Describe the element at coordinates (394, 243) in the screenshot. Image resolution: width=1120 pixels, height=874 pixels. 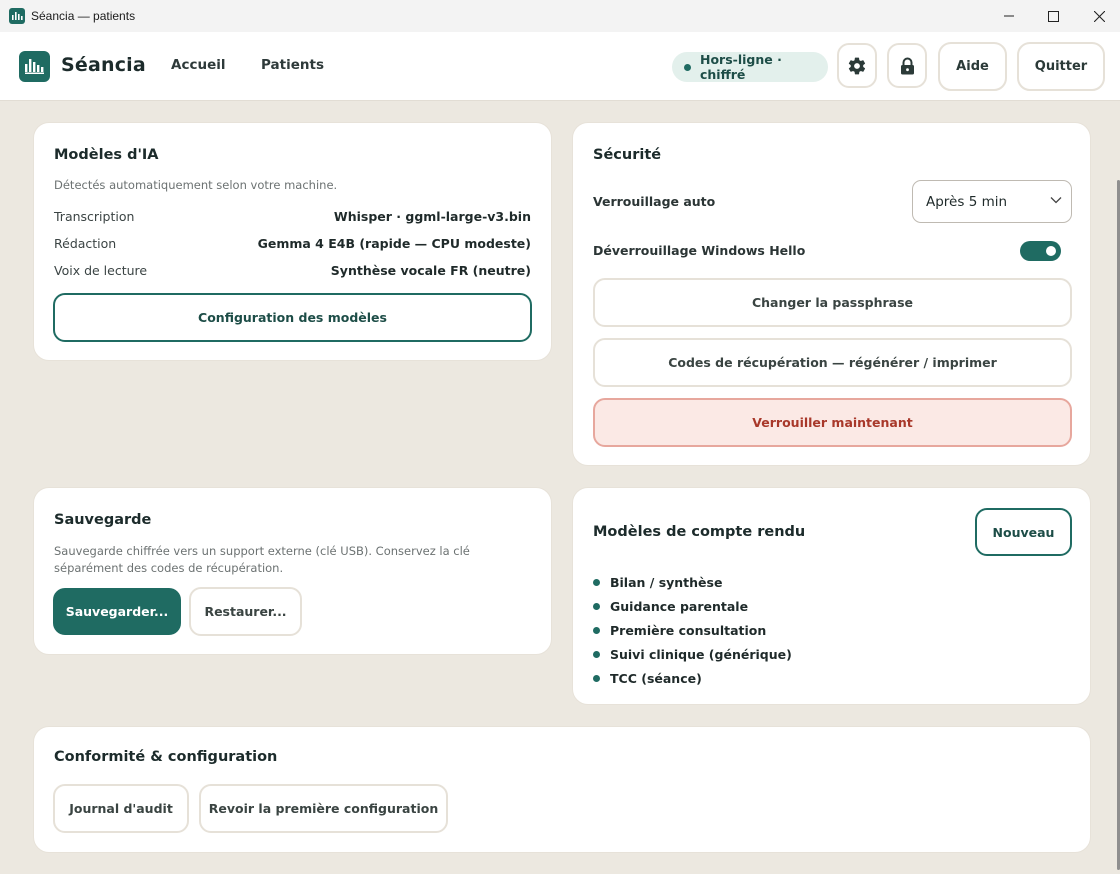
I see `model-row-value: Gemma 4 E4B (rapide — CPU modeste)` at that location.